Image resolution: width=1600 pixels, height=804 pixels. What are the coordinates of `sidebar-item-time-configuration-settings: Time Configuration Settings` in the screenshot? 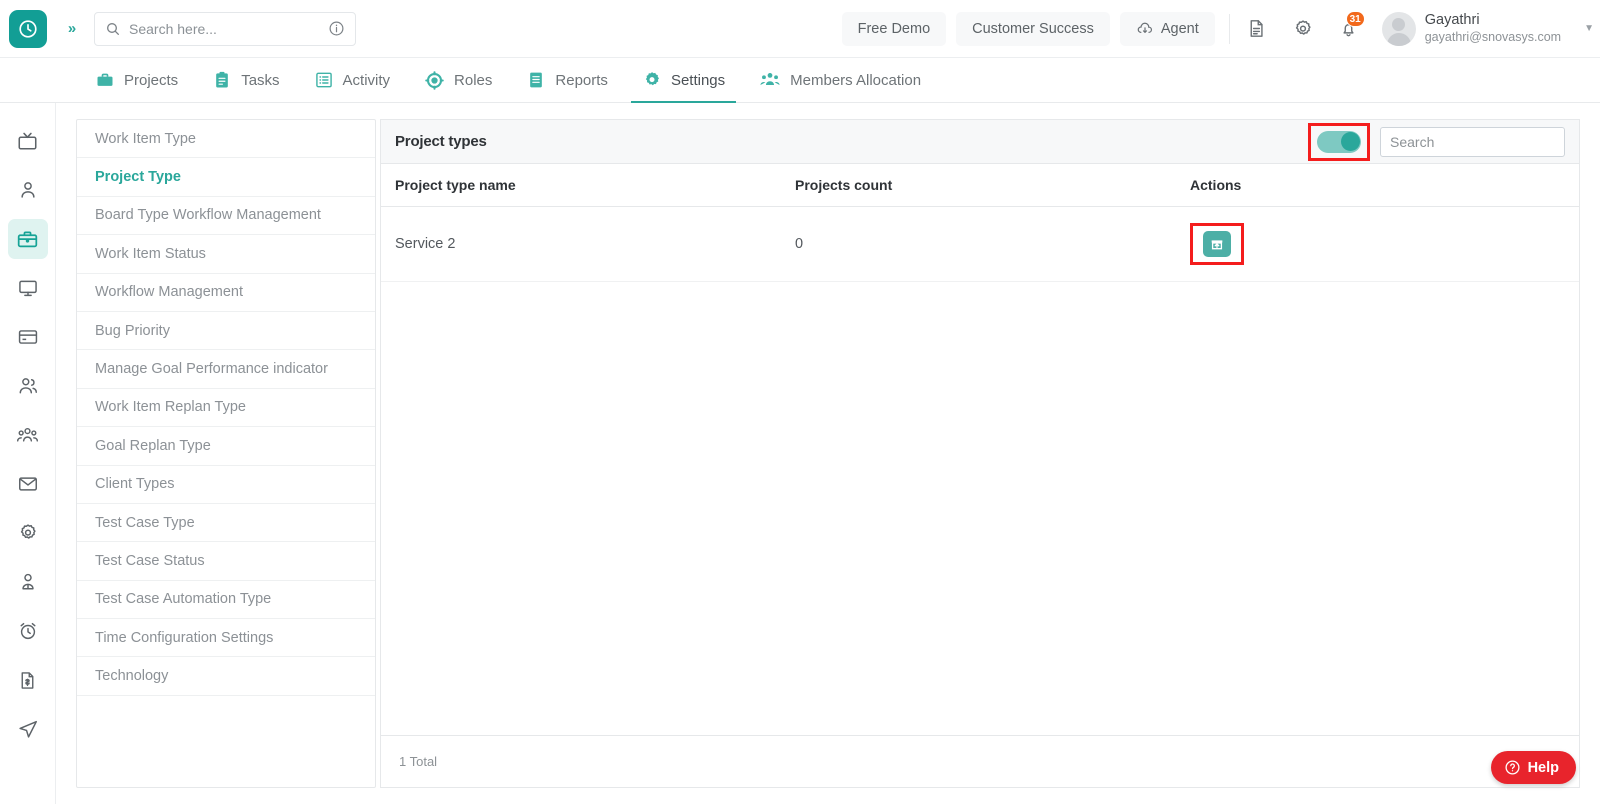 It's located at (226, 638).